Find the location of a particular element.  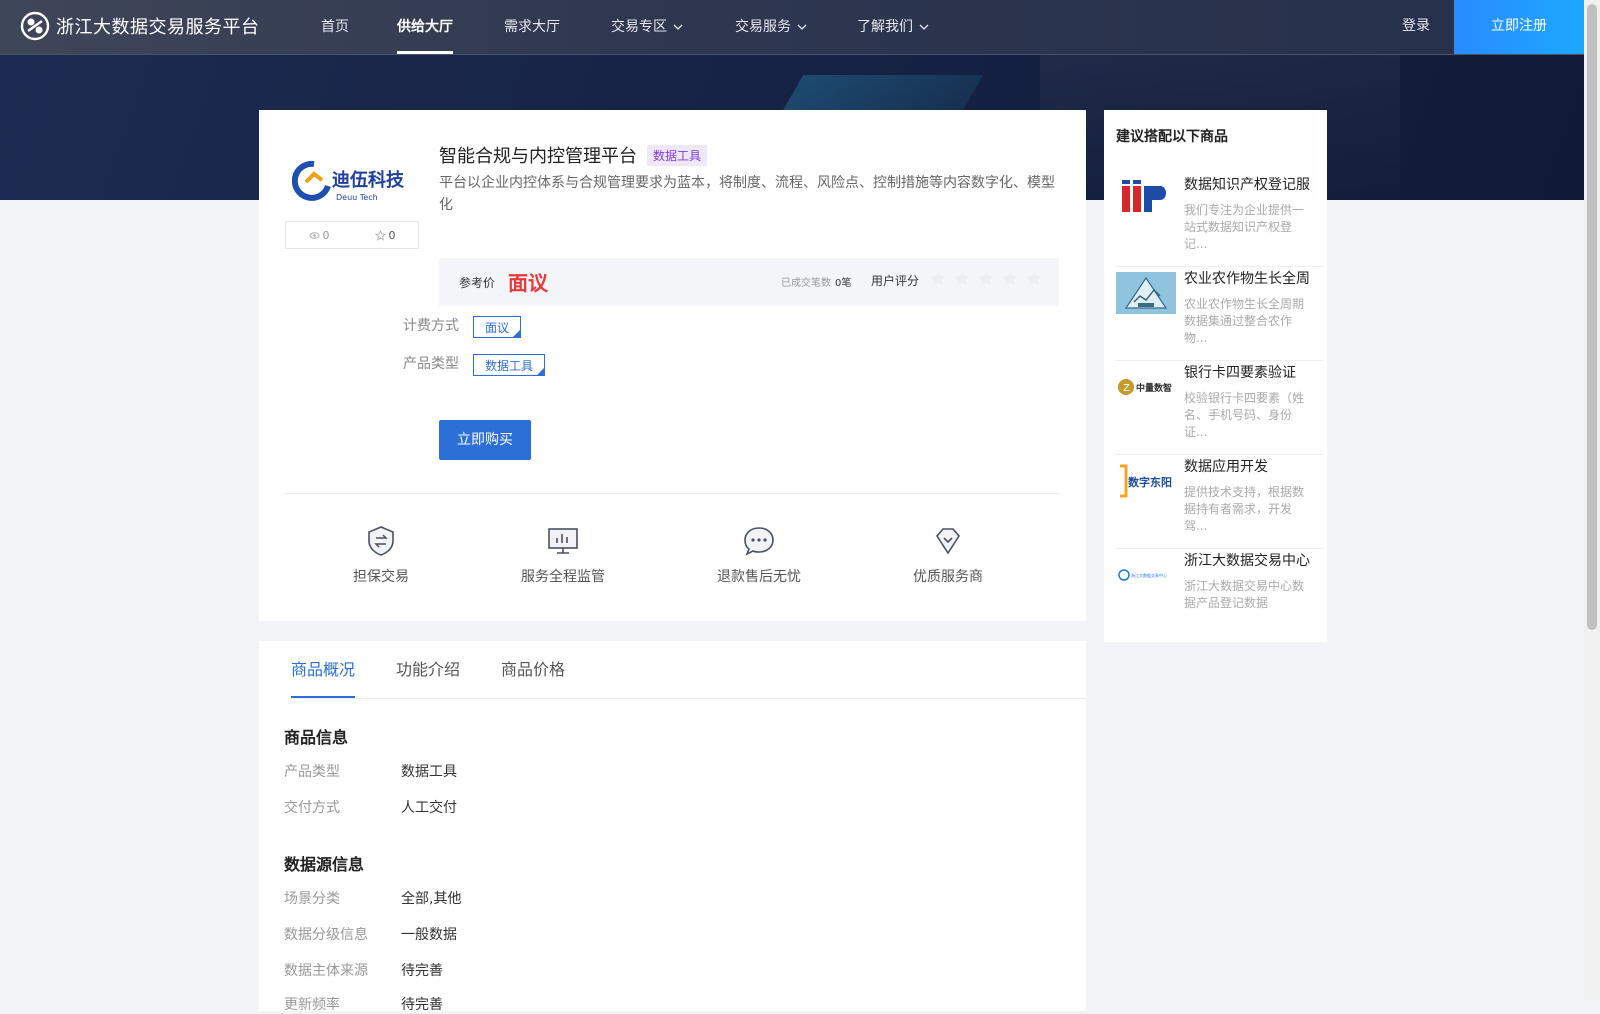

tabs-divider is located at coordinates (688, 698).